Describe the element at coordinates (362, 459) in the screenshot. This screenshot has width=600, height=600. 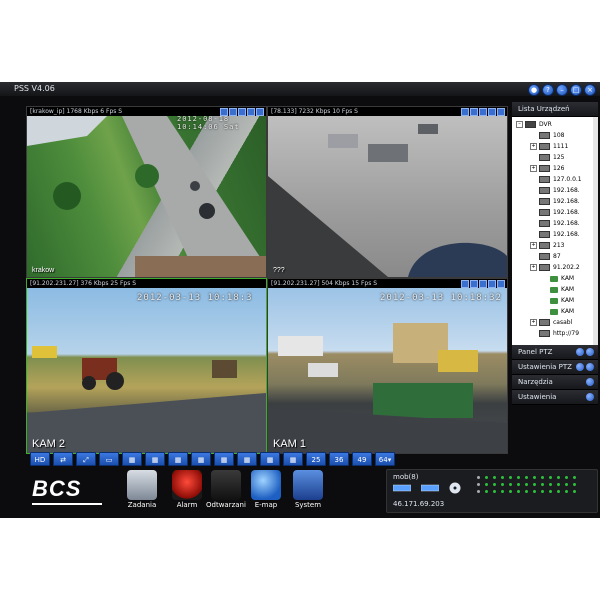
I see `layout-49-button: 49` at that location.